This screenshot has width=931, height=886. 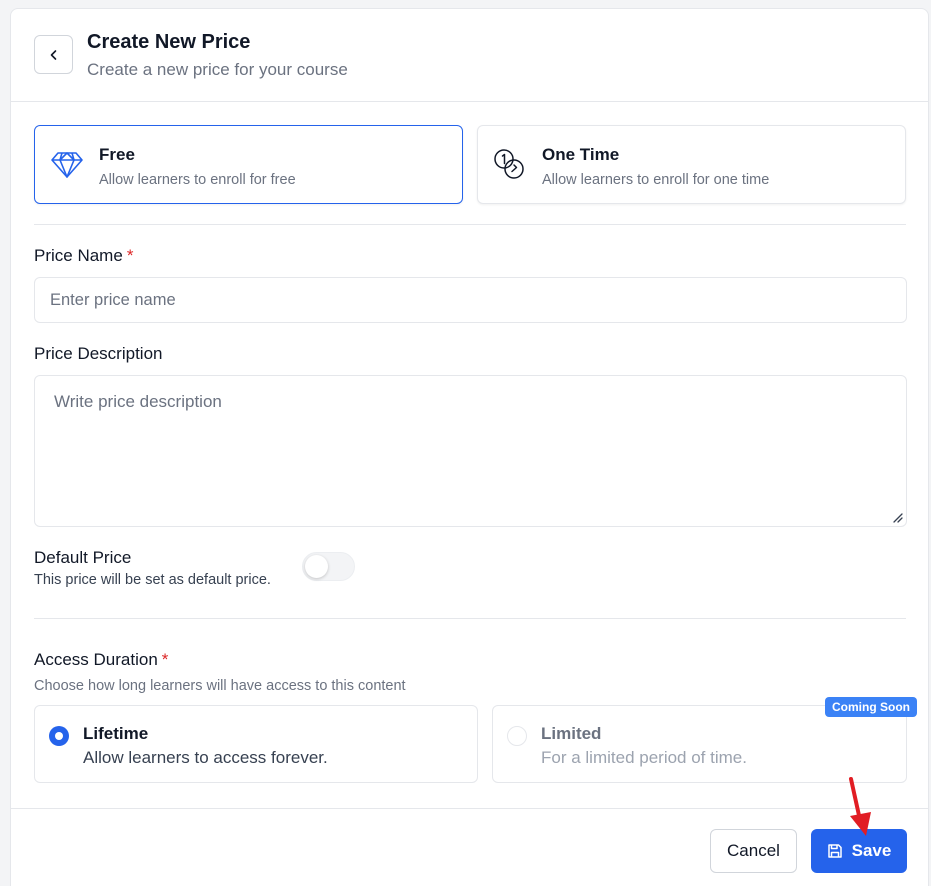 I want to click on price-name-input, so click(x=470, y=300).